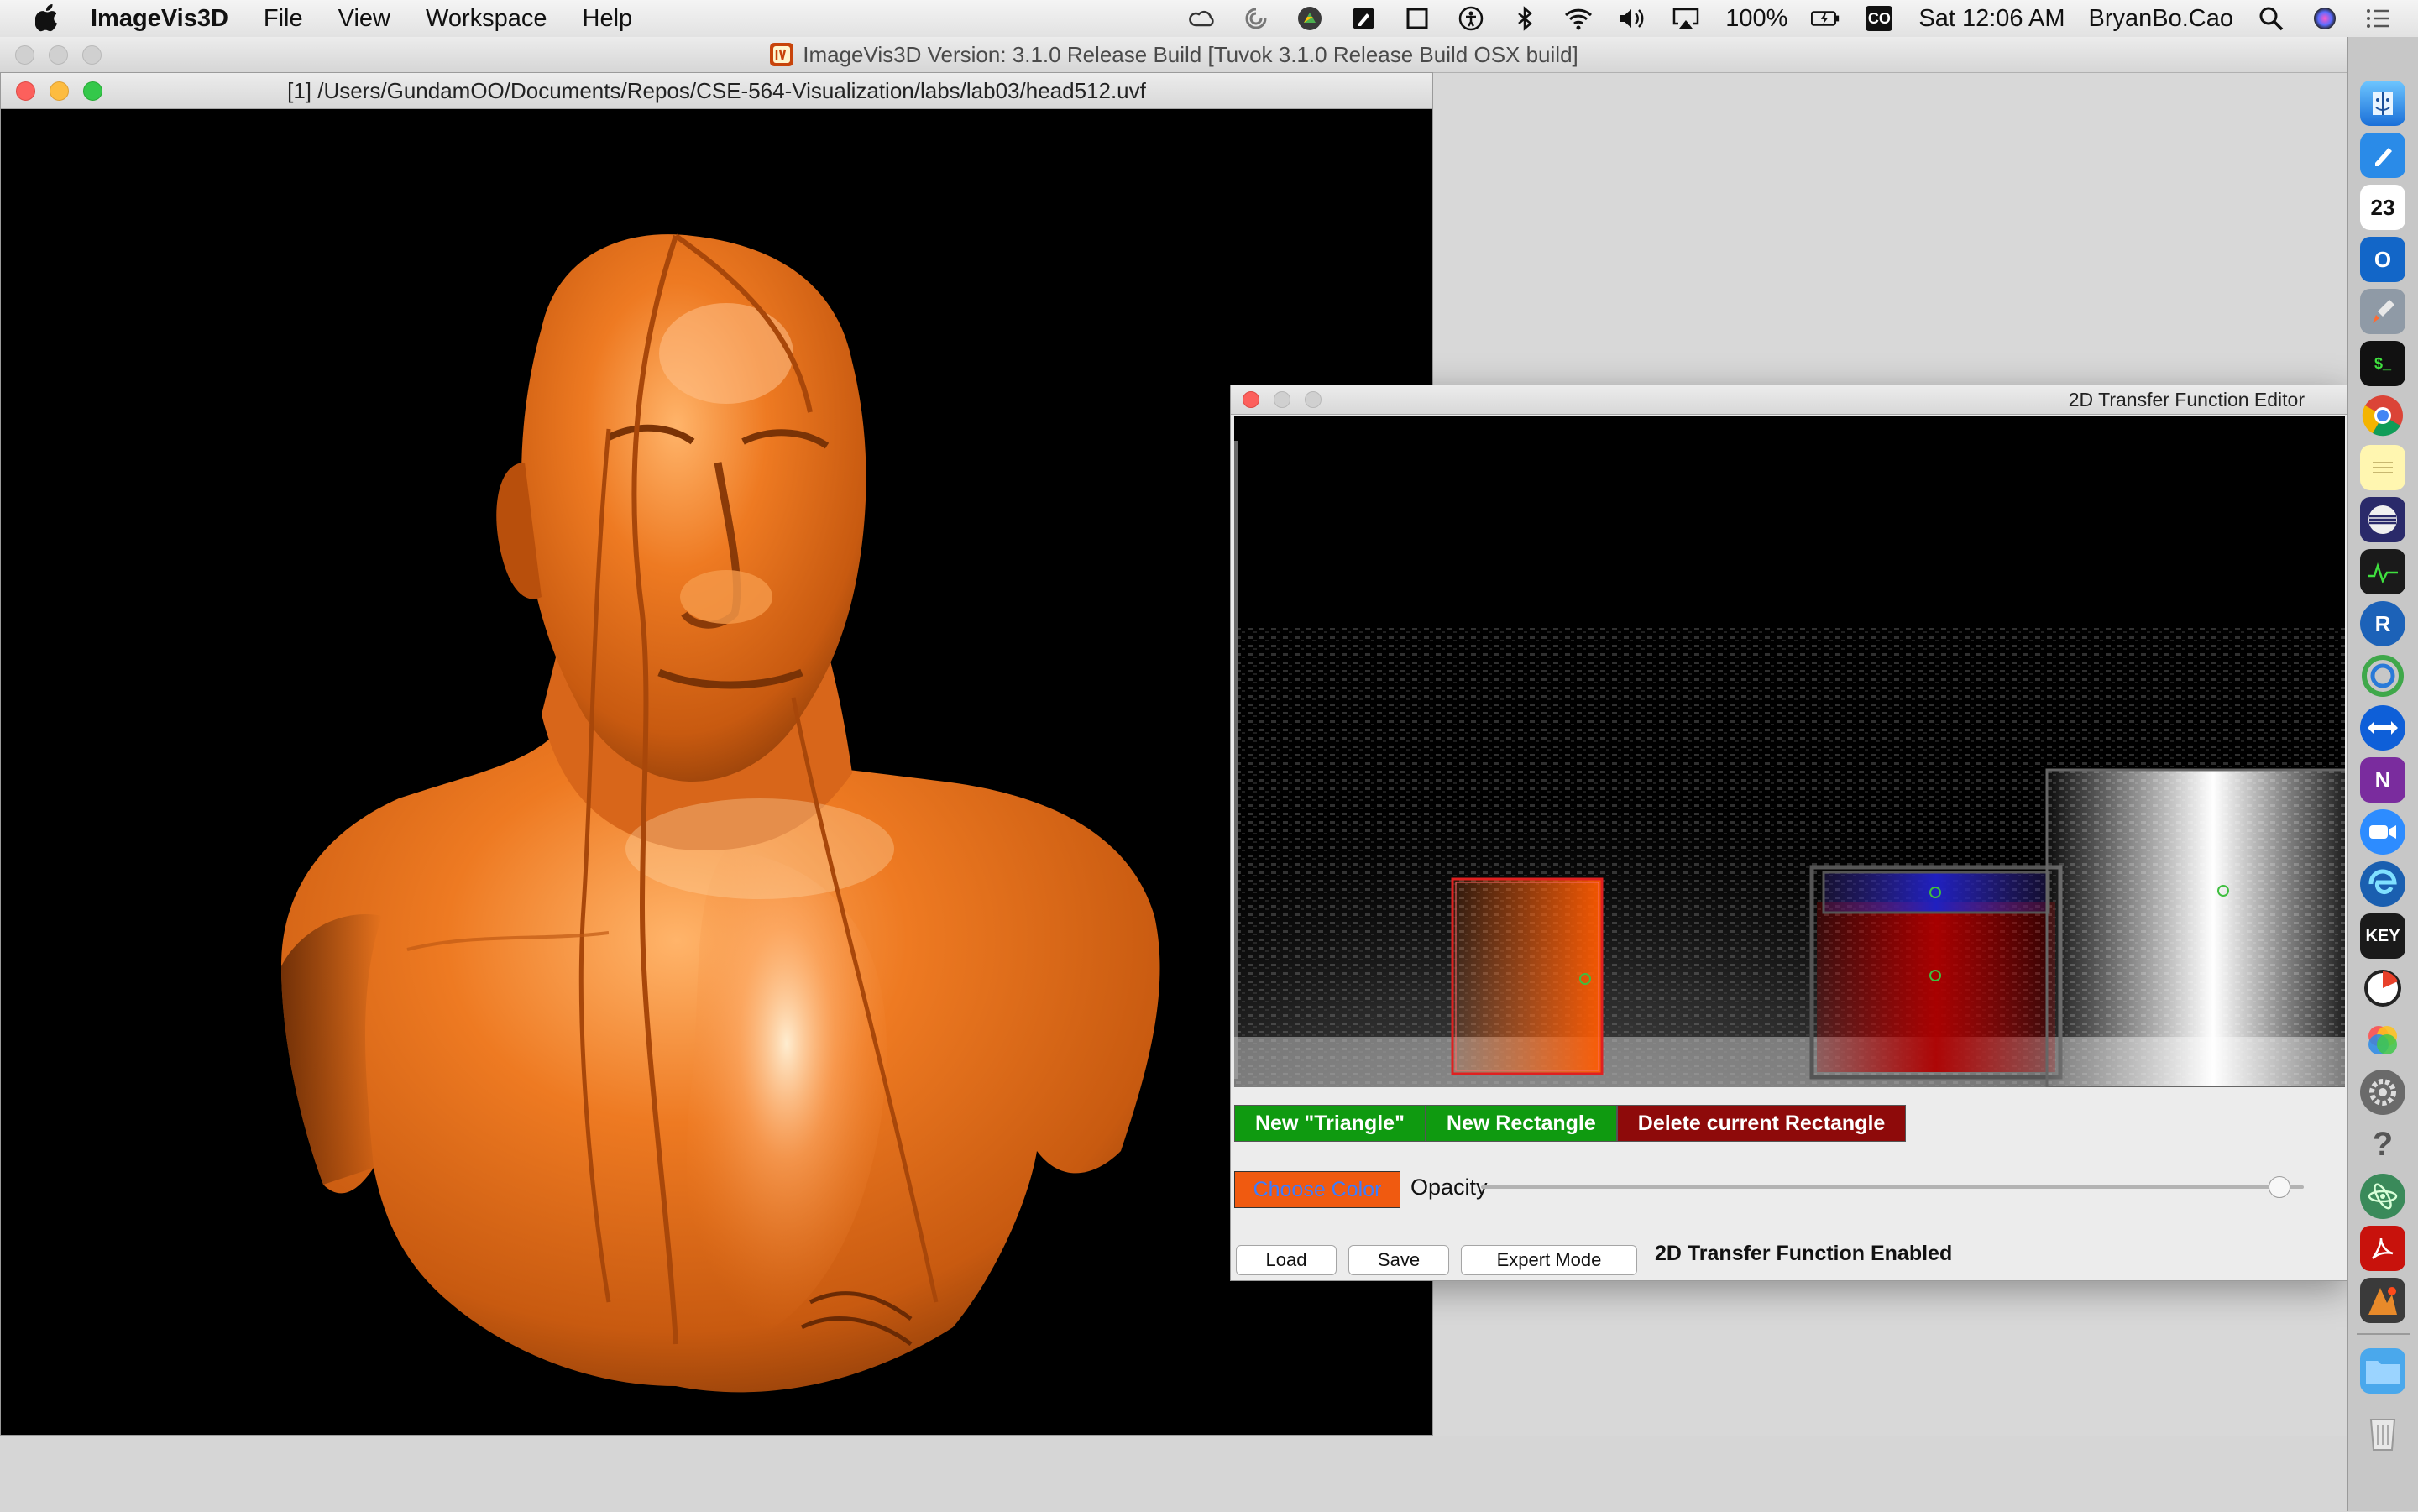 The height and width of the screenshot is (1512, 2418). Describe the element at coordinates (2382, 1040) in the screenshot. I see `photos-icon` at that location.